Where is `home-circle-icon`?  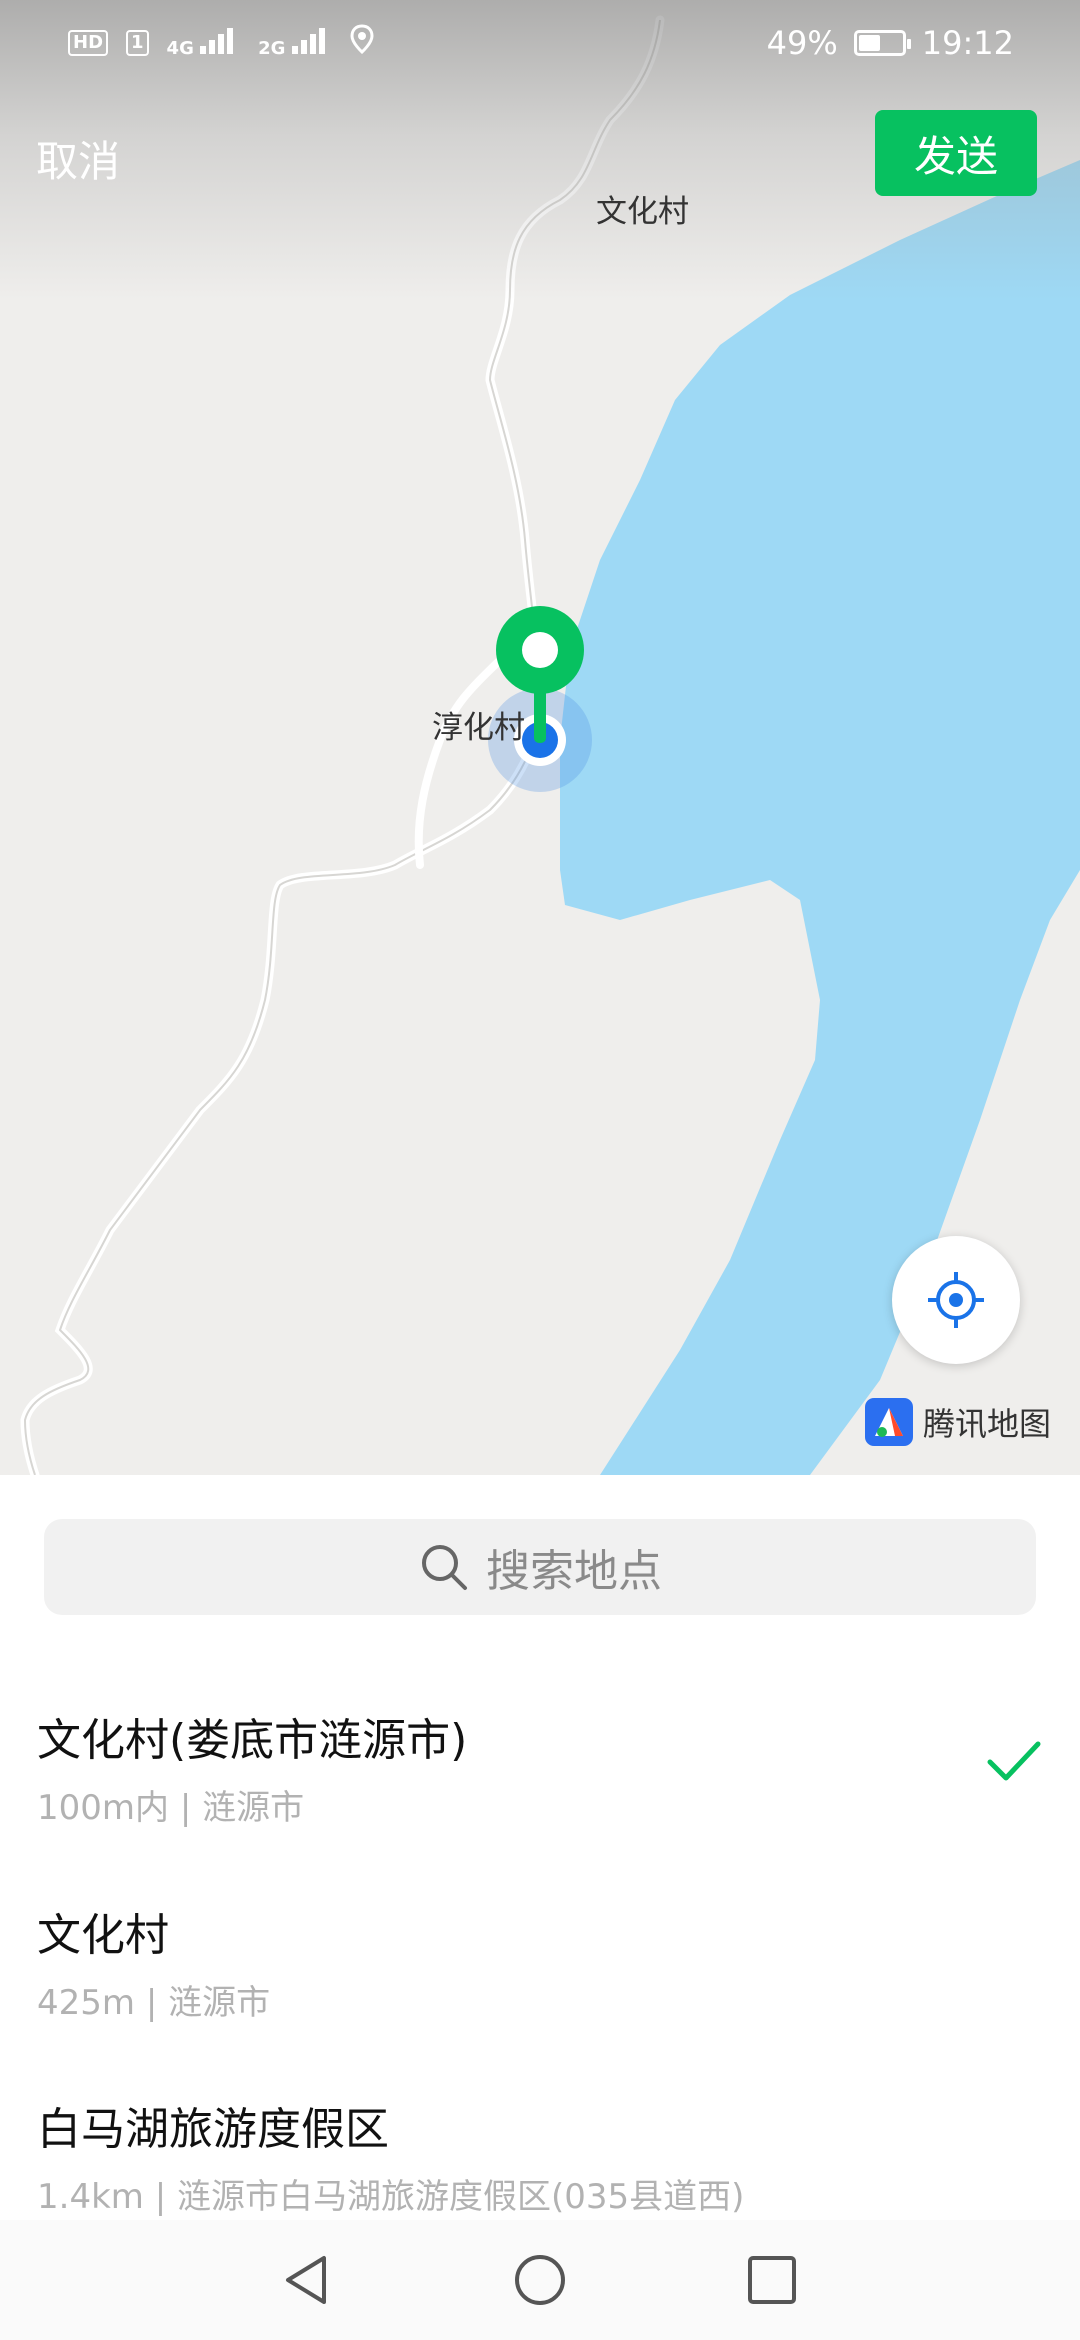
home-circle-icon is located at coordinates (540, 2280).